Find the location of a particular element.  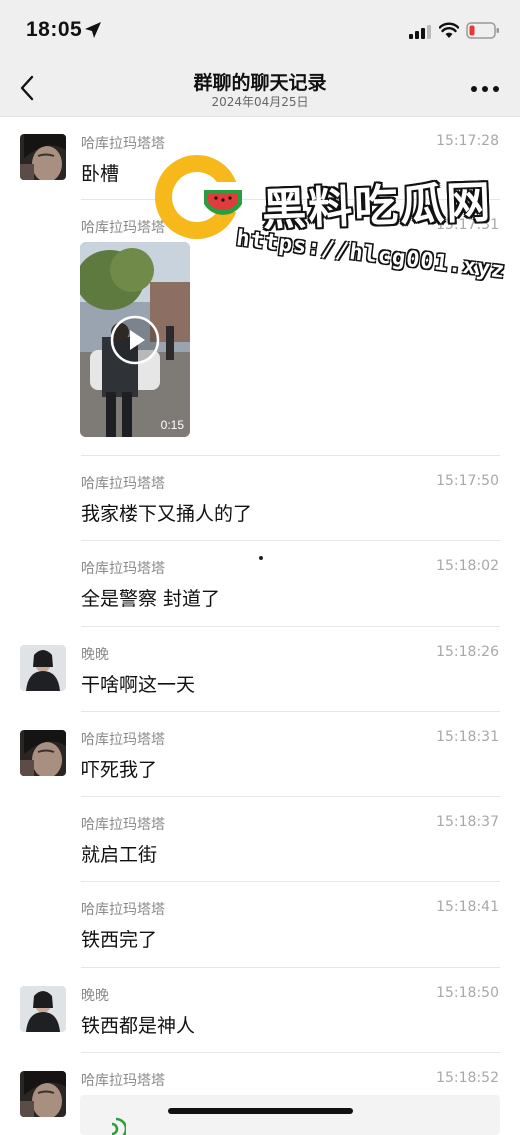

wifi-icon is located at coordinates (449, 30).